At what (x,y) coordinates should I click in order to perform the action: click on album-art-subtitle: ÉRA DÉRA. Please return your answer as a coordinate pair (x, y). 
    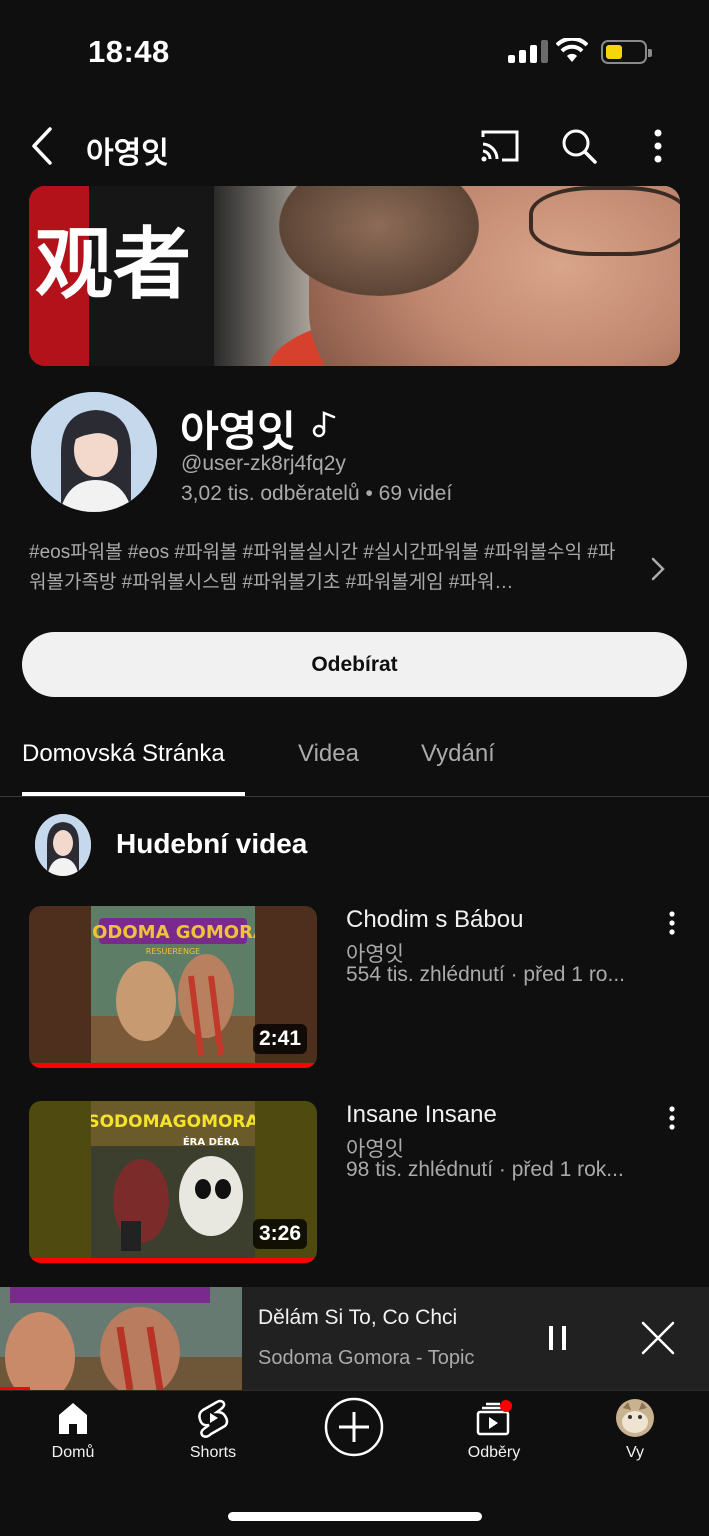
    Looking at the image, I should click on (211, 1141).